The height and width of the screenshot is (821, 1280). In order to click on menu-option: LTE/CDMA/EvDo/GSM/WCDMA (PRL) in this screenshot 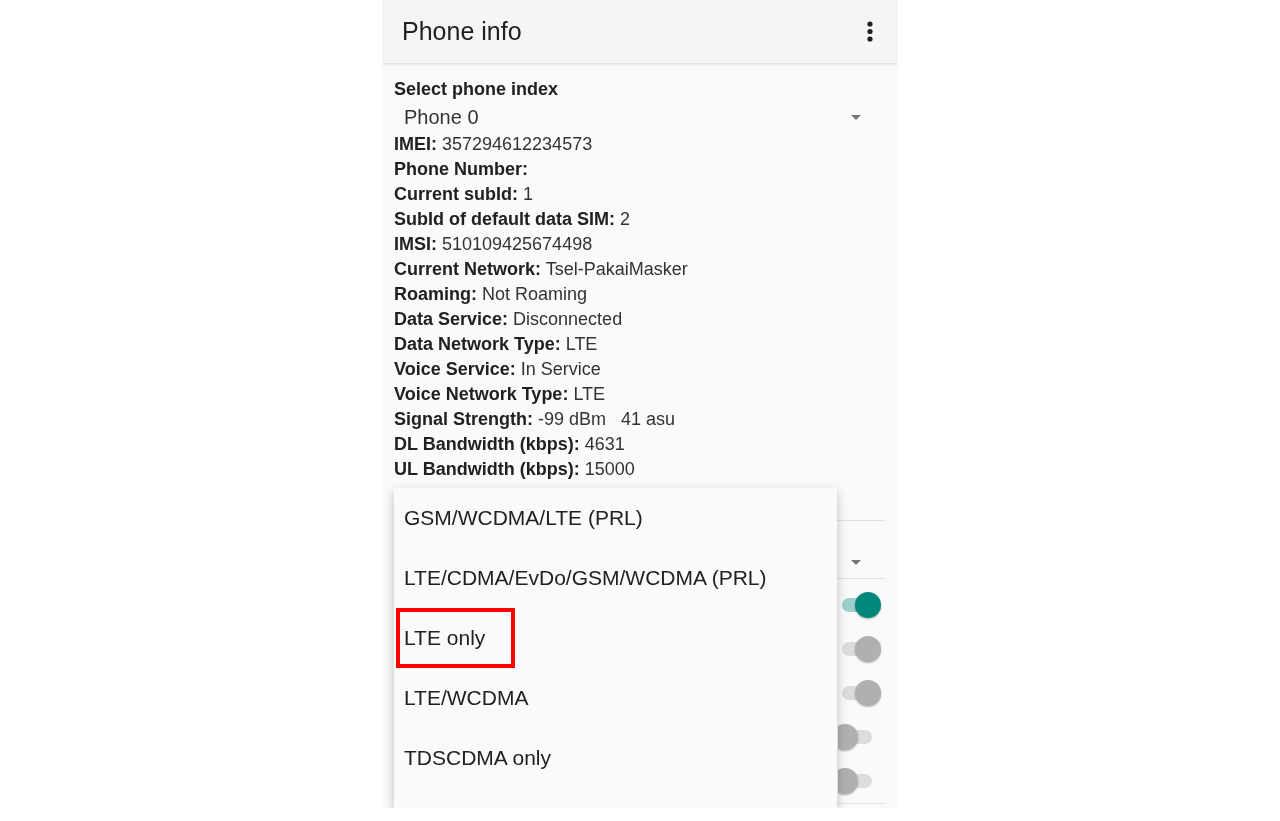, I will do `click(585, 578)`.